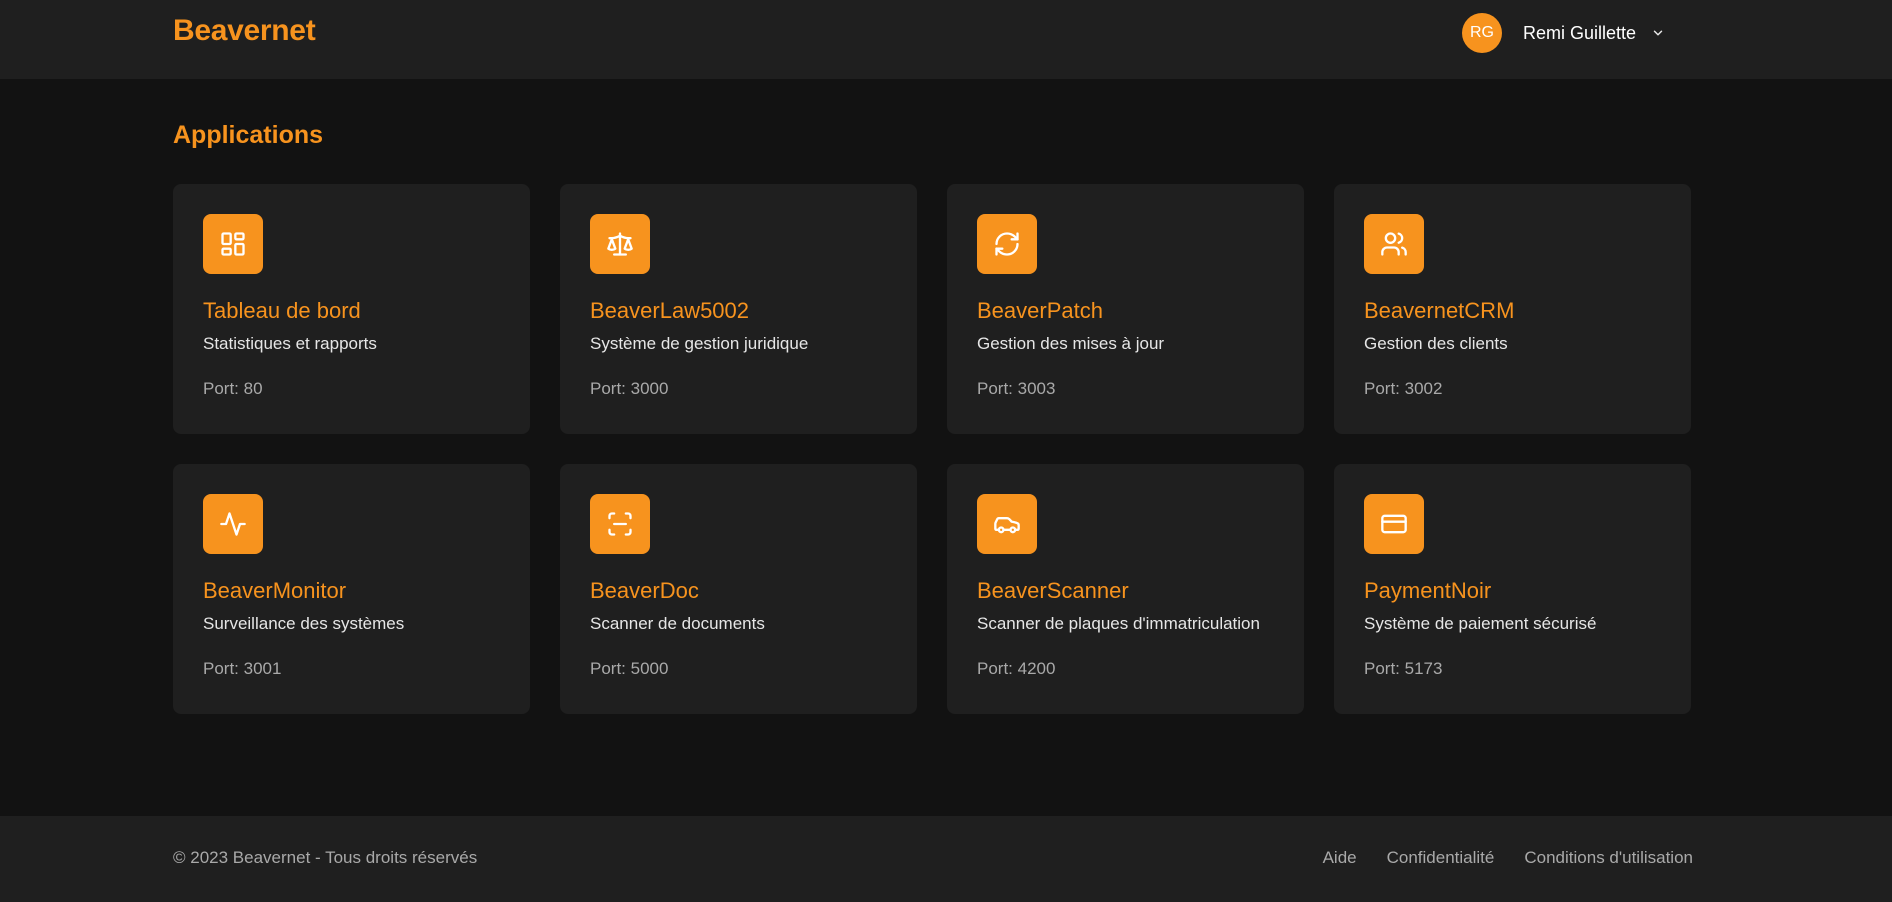 The image size is (1892, 902). I want to click on app-description: Système de paiement sécurisé, so click(1480, 623).